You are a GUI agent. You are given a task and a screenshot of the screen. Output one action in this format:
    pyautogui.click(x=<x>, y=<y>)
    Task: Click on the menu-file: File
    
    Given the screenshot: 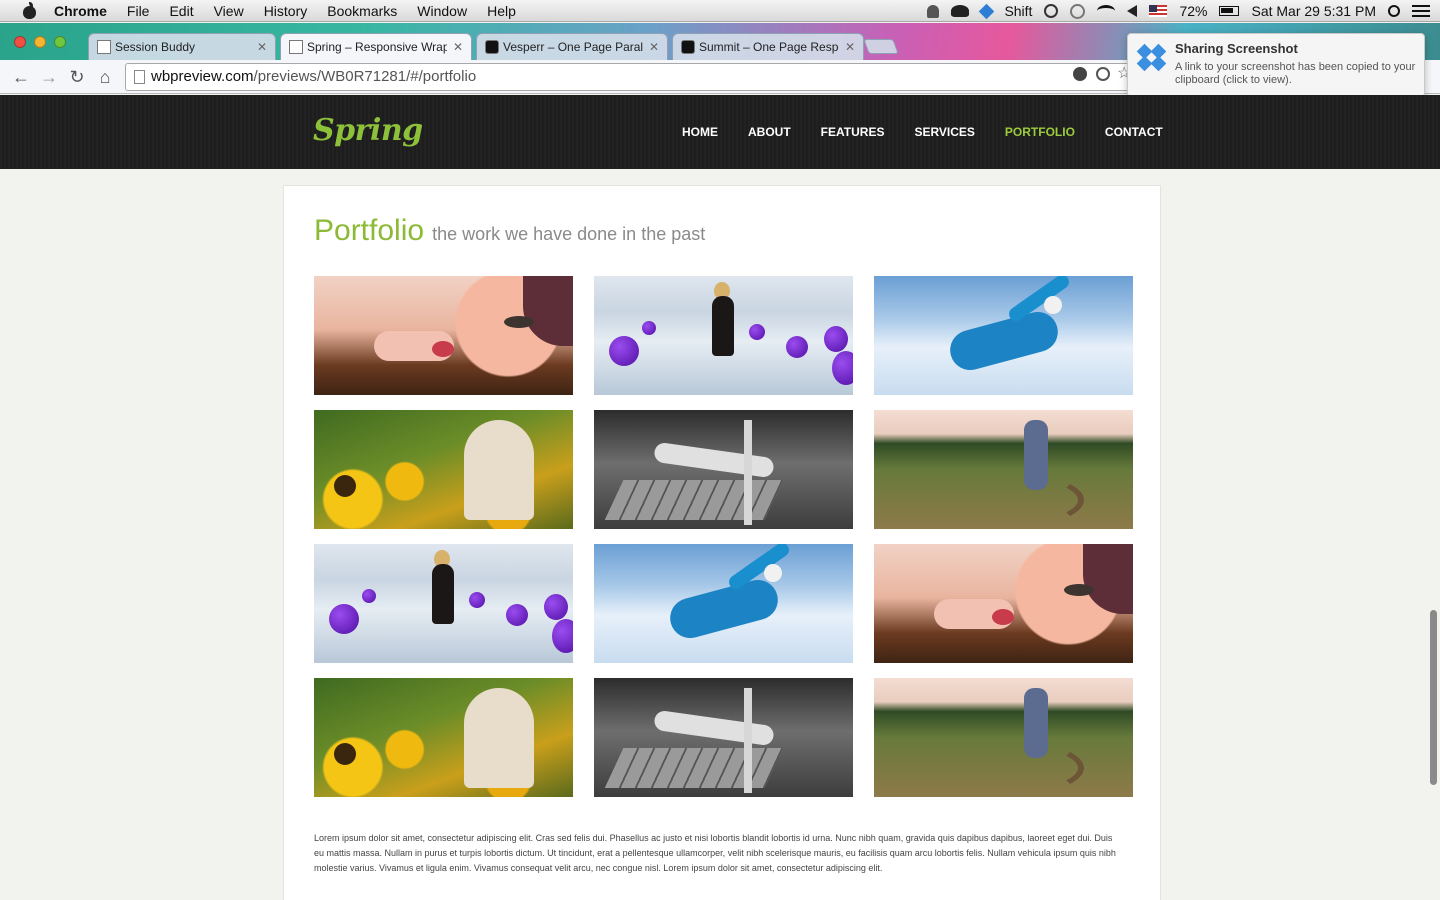 What is the action you would take?
    pyautogui.click(x=138, y=11)
    